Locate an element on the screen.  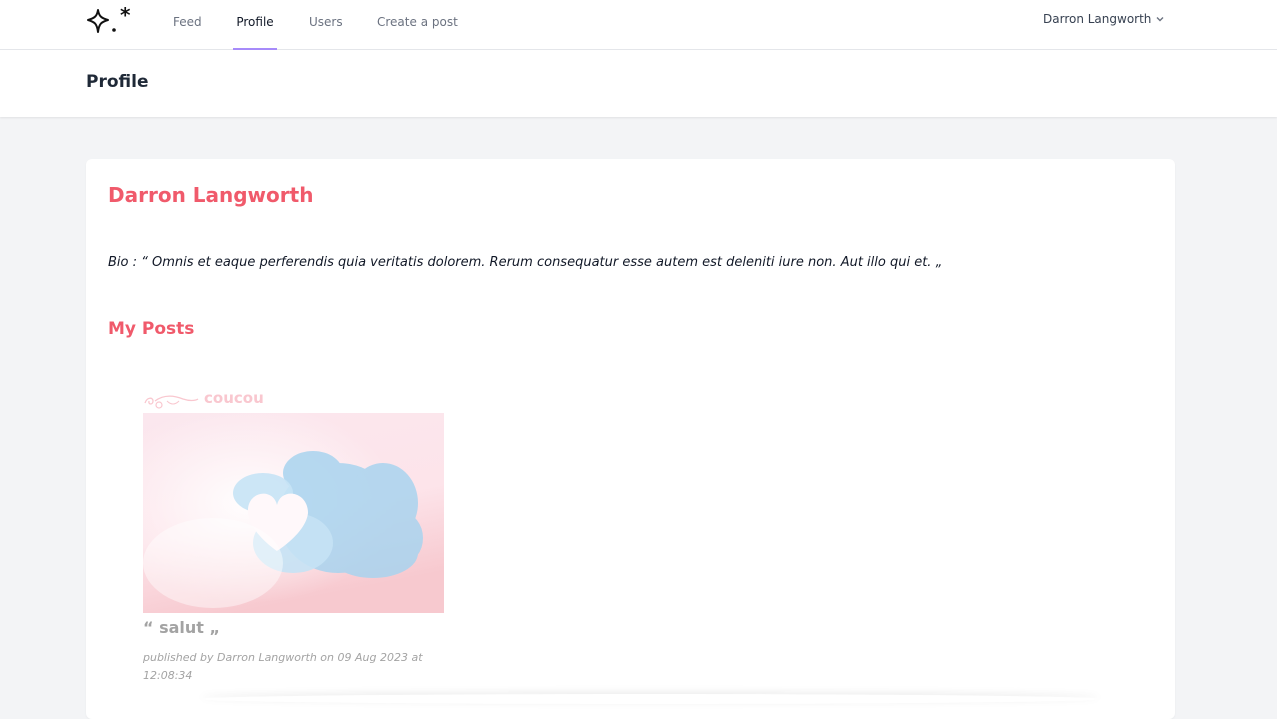
swirl-ornament-icon is located at coordinates (171, 402).